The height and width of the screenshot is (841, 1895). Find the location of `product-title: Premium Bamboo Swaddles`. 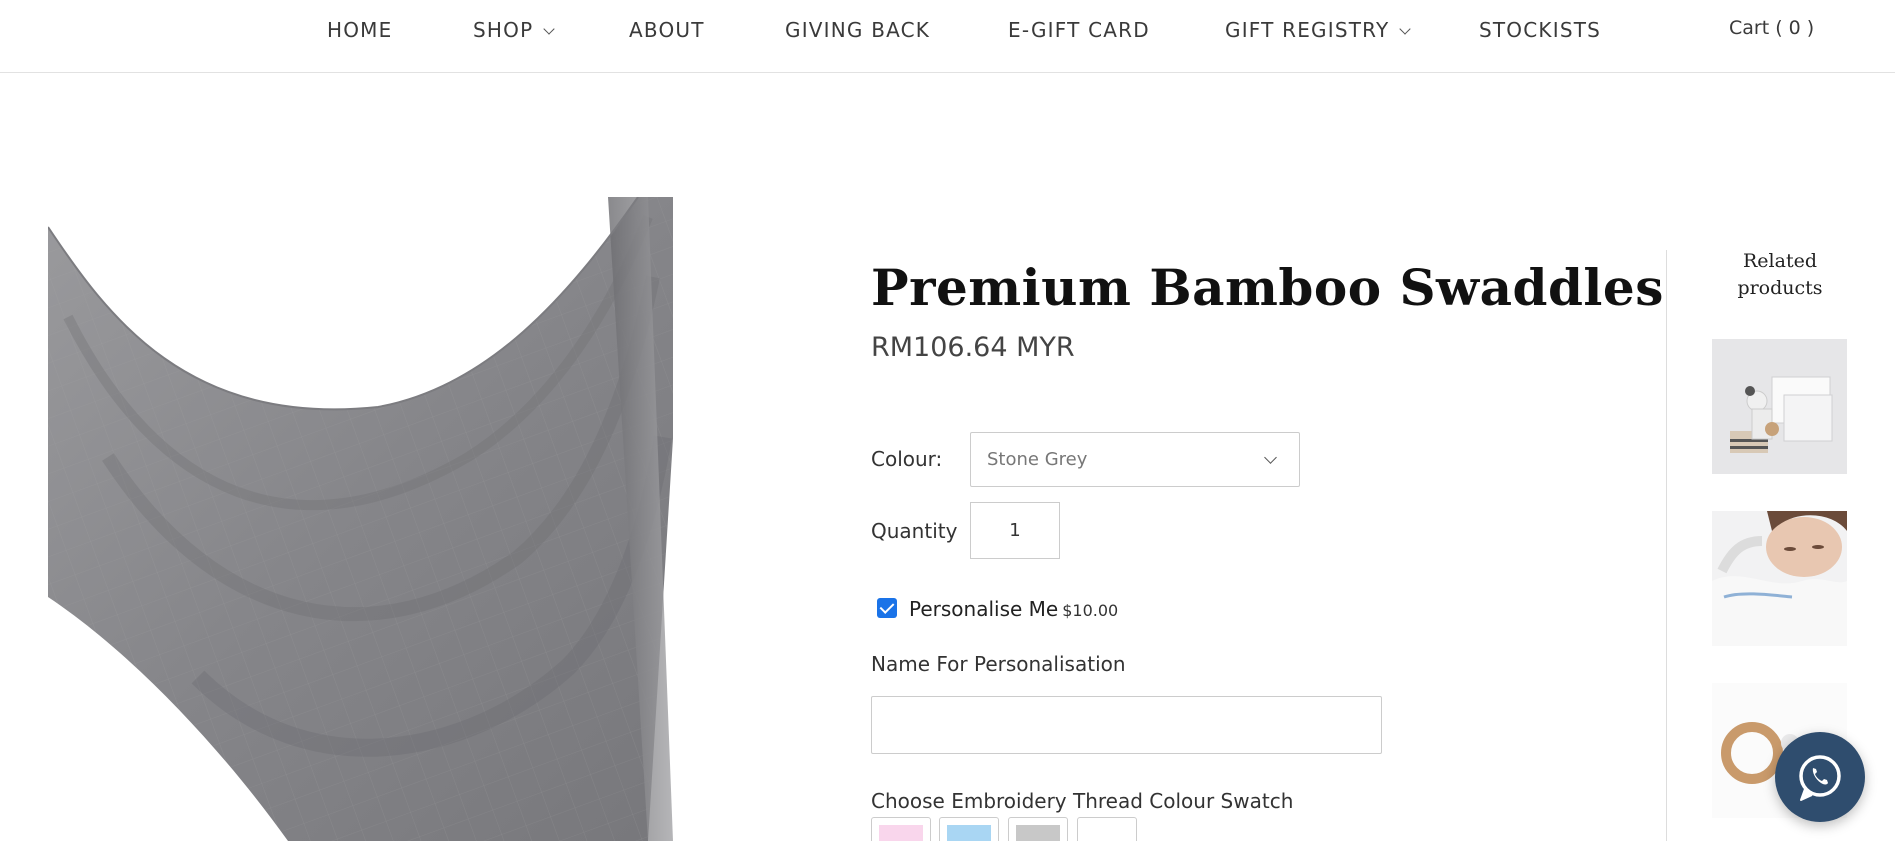

product-title: Premium Bamboo Swaddles is located at coordinates (1267, 287).